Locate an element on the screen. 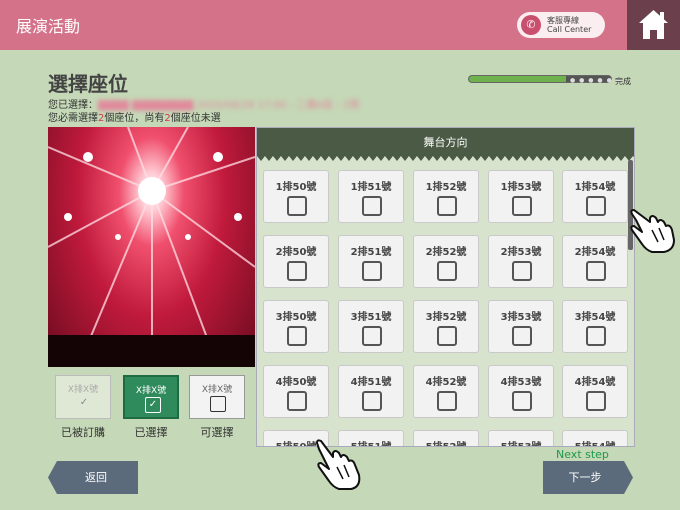 Image resolution: width=680 pixels, height=510 pixels. seat-button: 1排54號 is located at coordinates (595, 196).